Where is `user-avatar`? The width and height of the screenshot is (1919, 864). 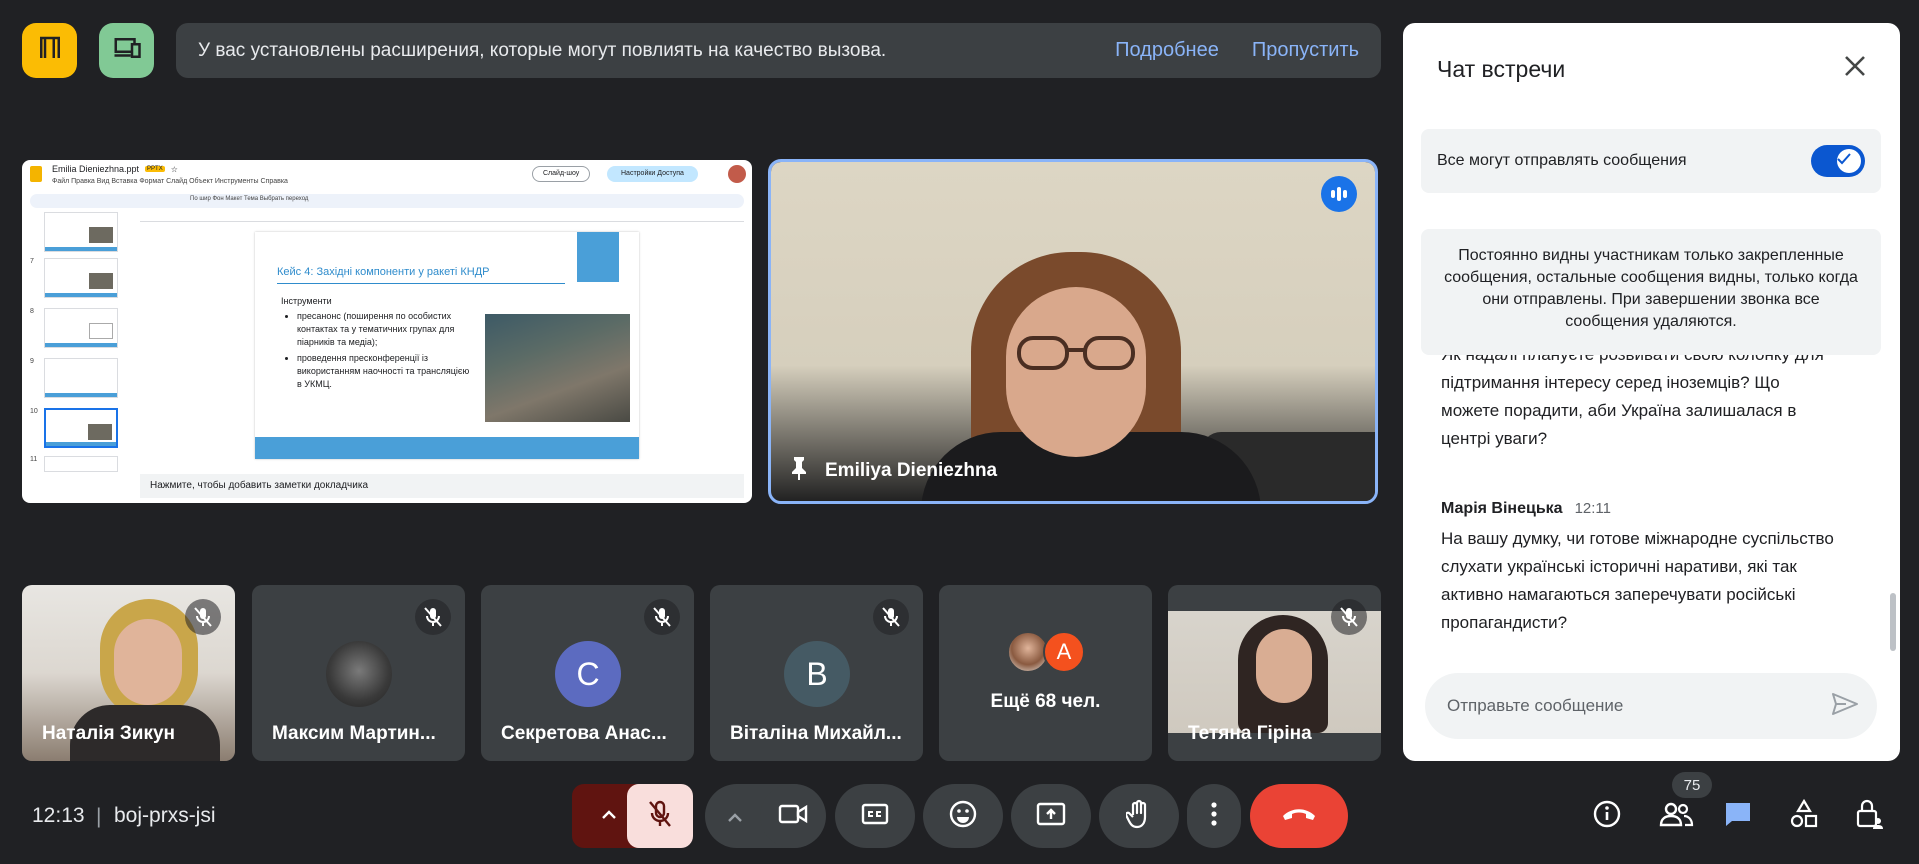
user-avatar is located at coordinates (737, 174).